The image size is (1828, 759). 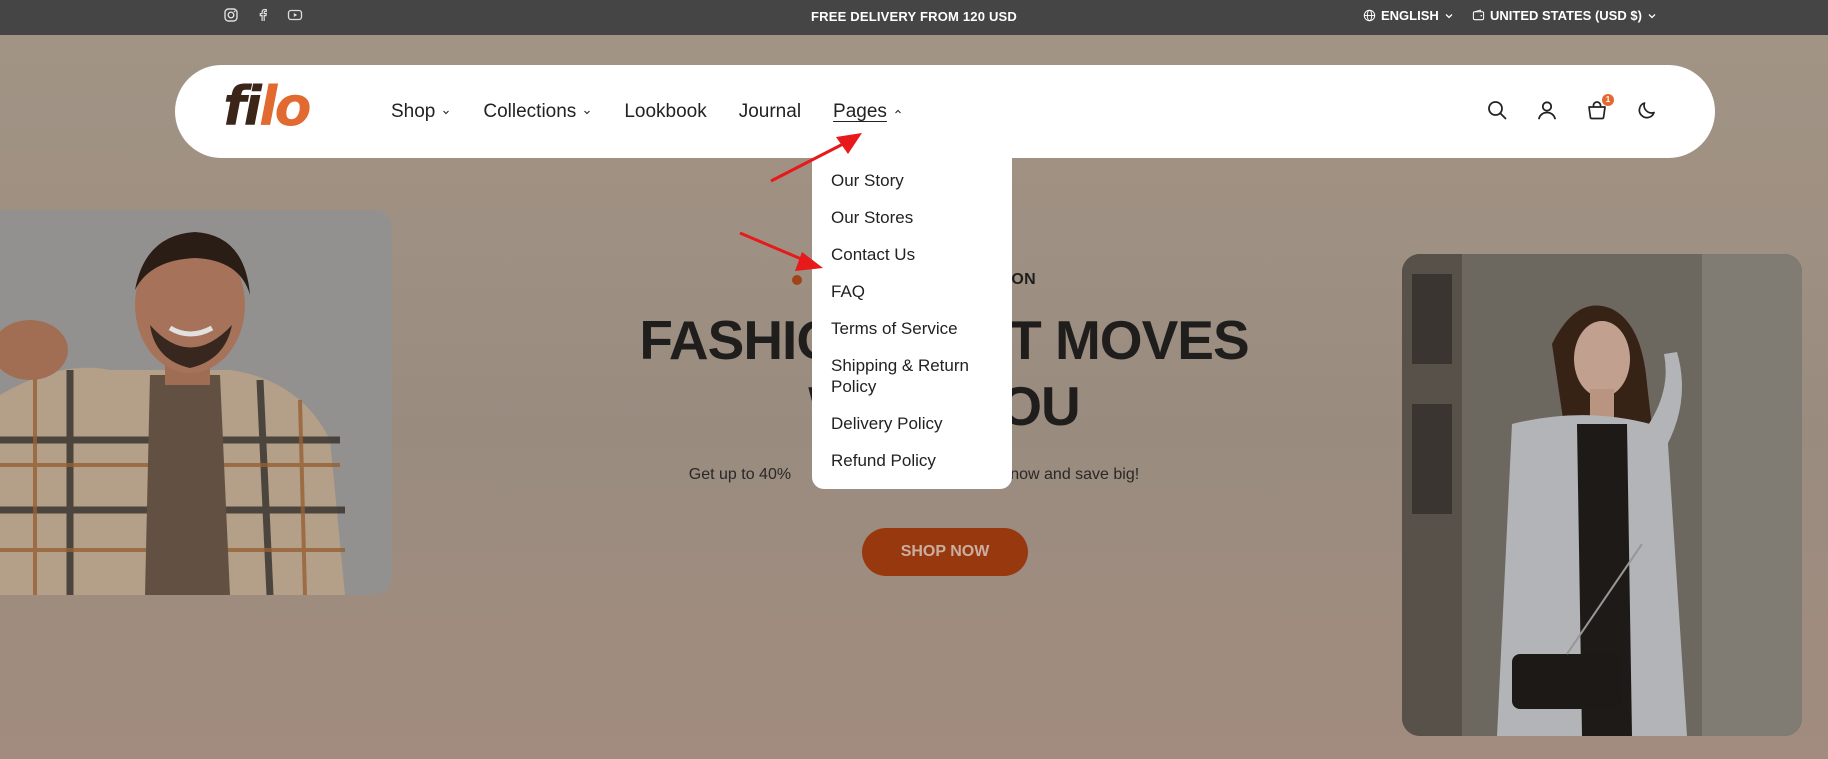 I want to click on logo: filo, so click(x=267, y=107).